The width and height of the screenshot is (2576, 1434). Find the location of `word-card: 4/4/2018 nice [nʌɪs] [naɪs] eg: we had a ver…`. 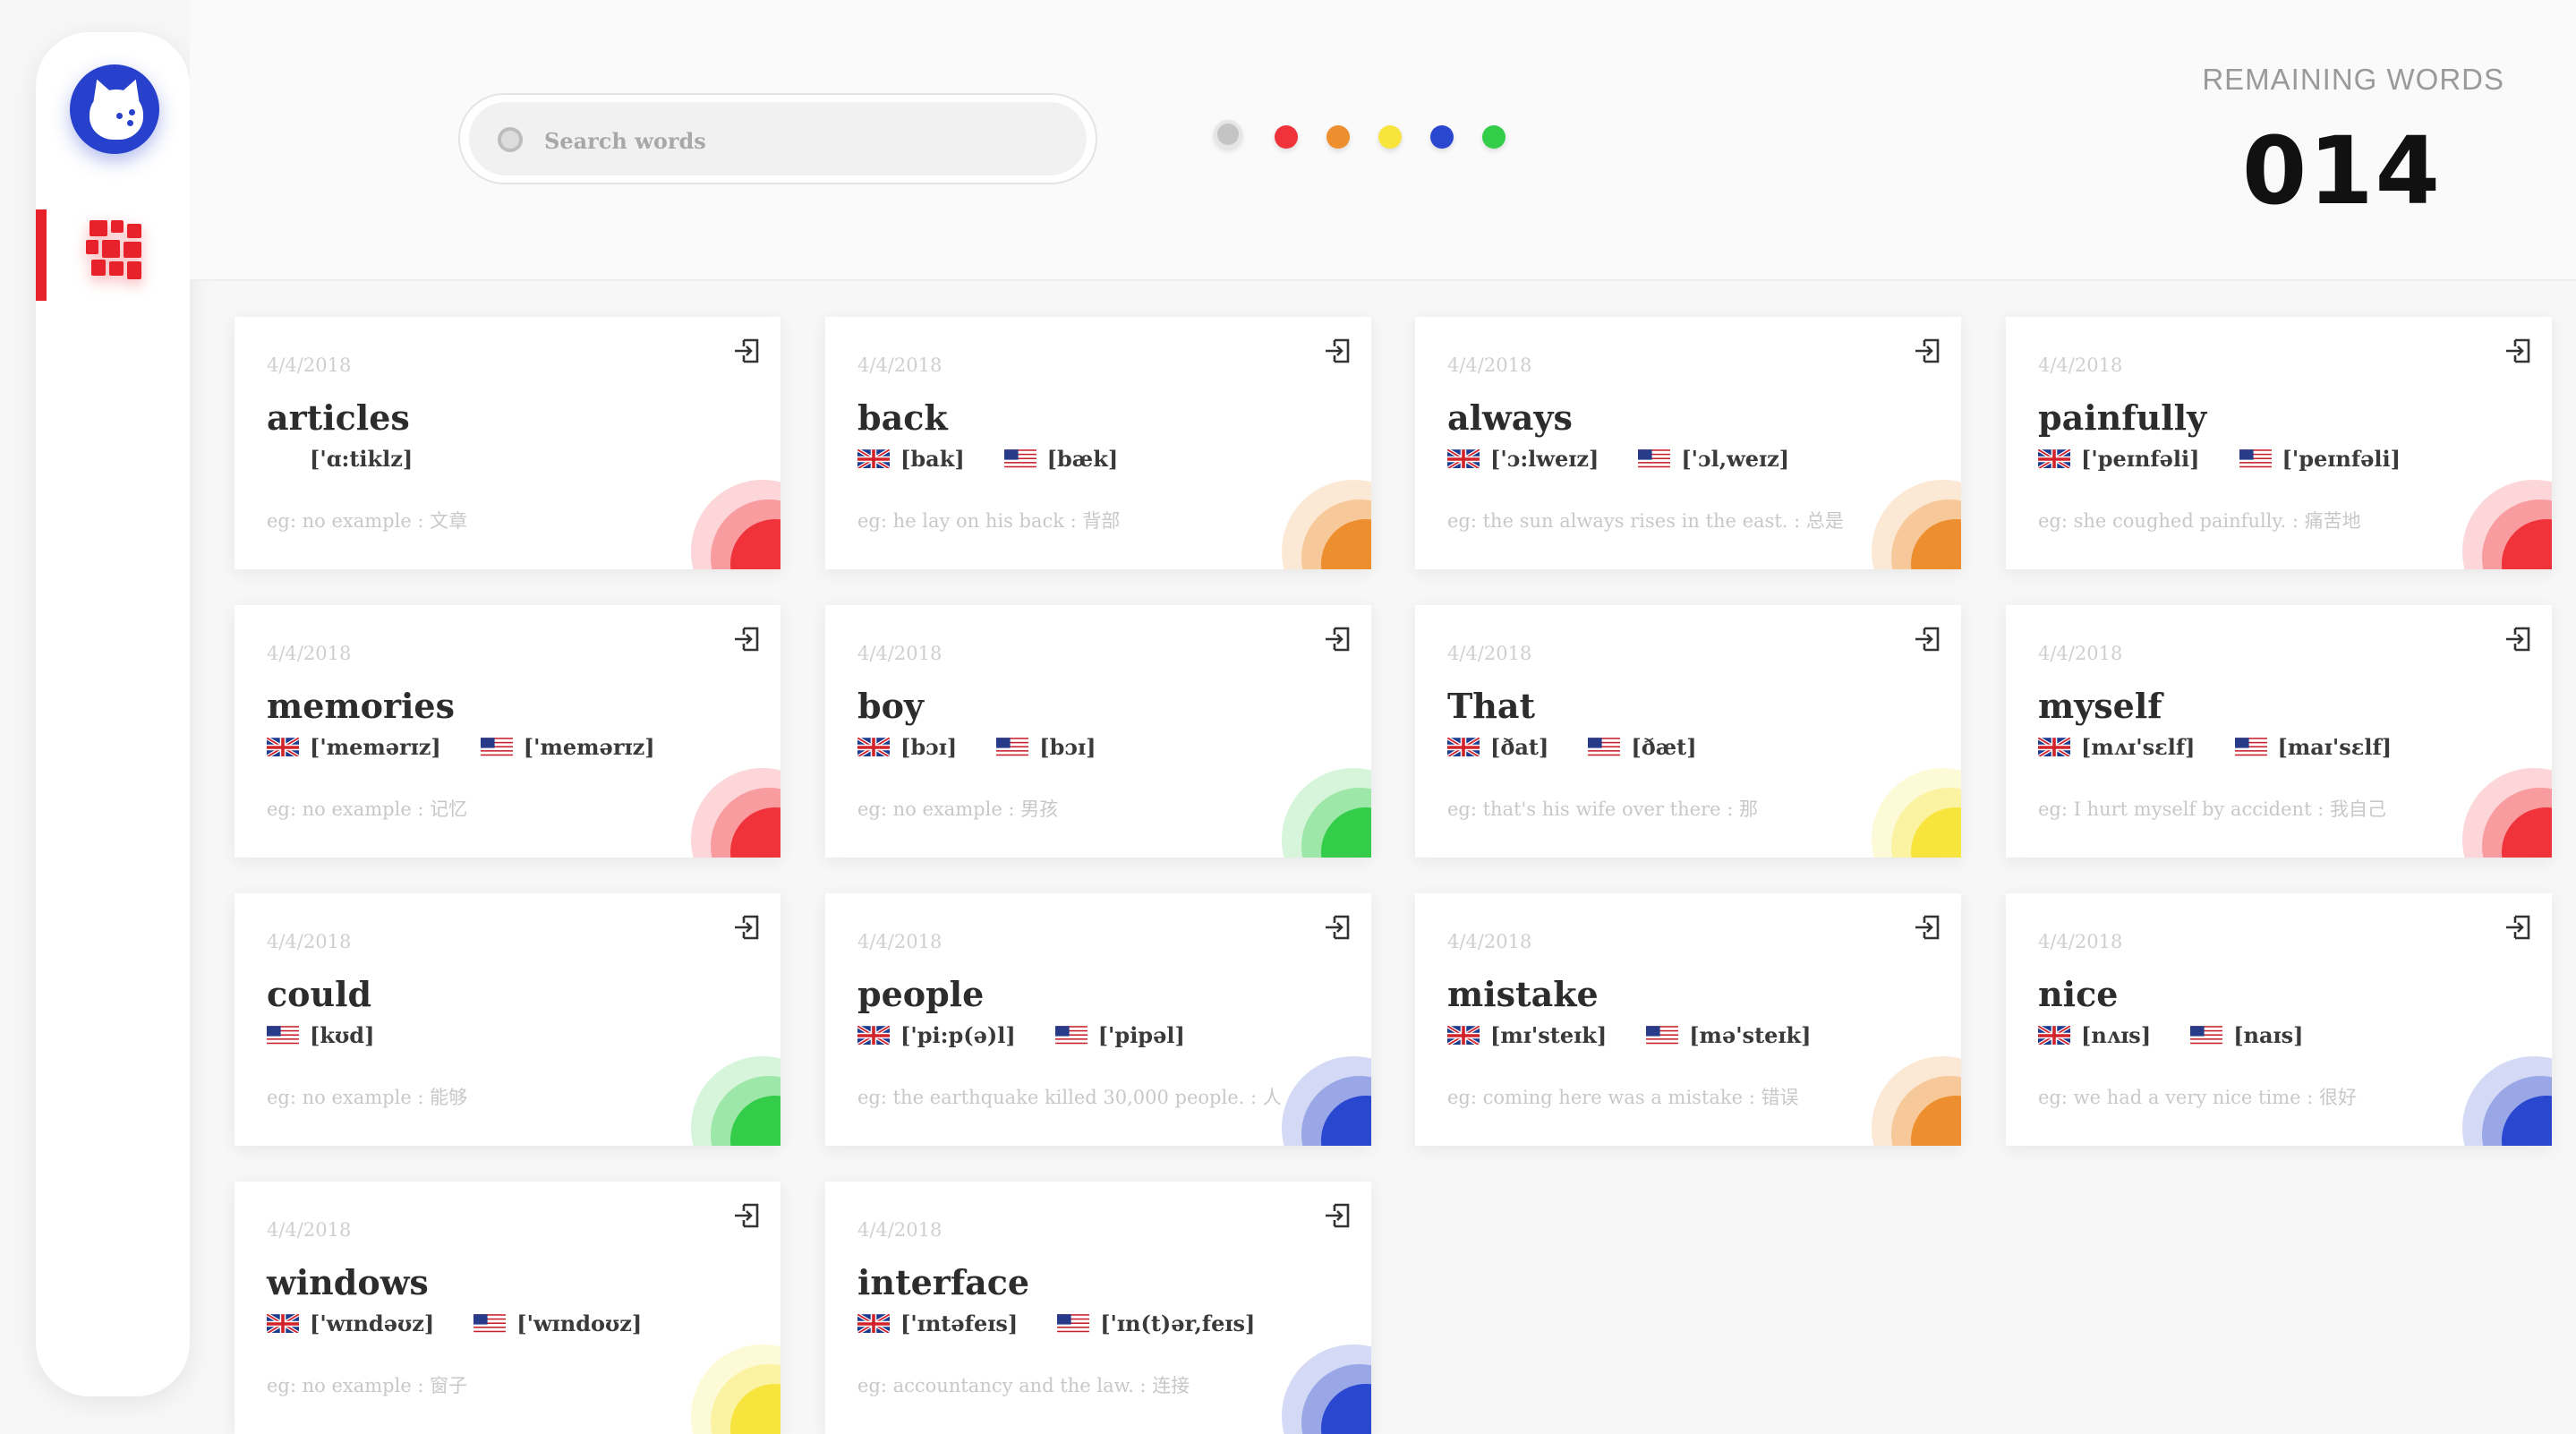

word-card: 4/4/2018 nice [nʌɪs] [naɪs] eg: we had a ver… is located at coordinates (2279, 1020).